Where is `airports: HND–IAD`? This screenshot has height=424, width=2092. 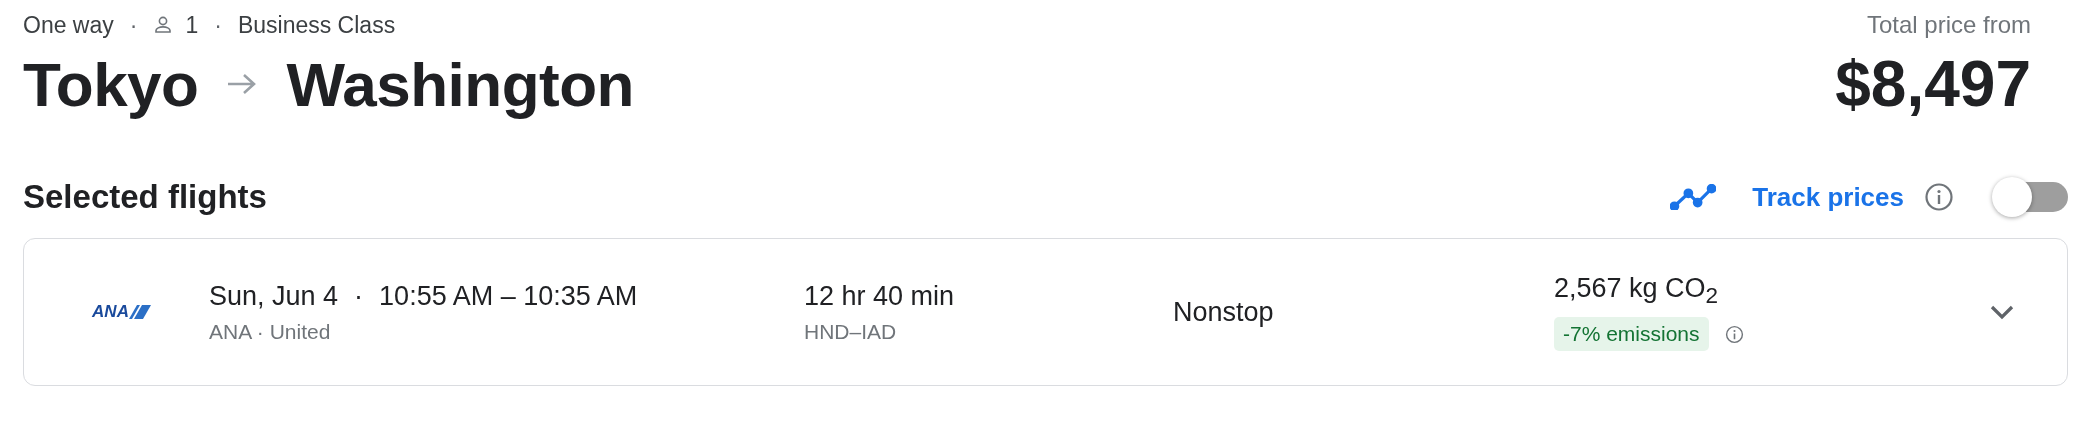
airports: HND–IAD is located at coordinates (851, 331).